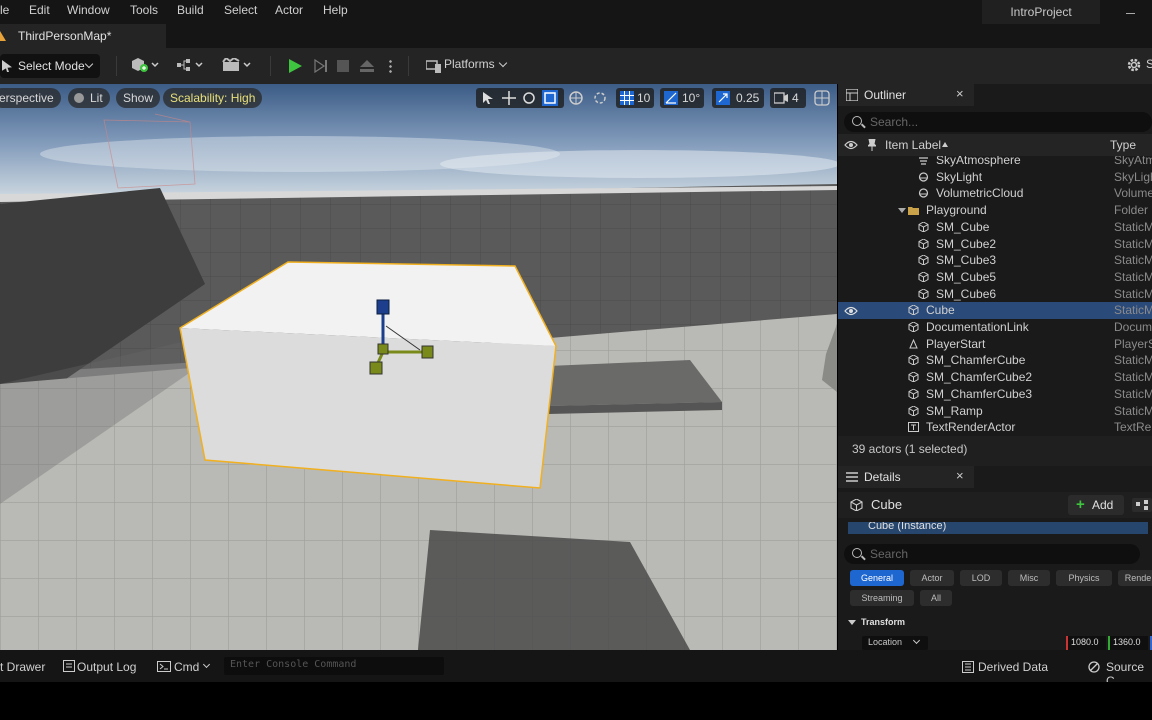  I want to click on show-dropdown: Show, so click(138, 98).